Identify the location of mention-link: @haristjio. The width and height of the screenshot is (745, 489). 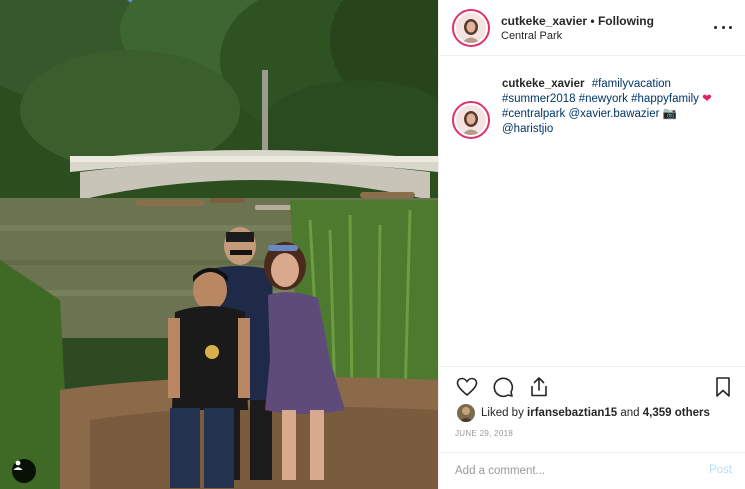
(527, 129).